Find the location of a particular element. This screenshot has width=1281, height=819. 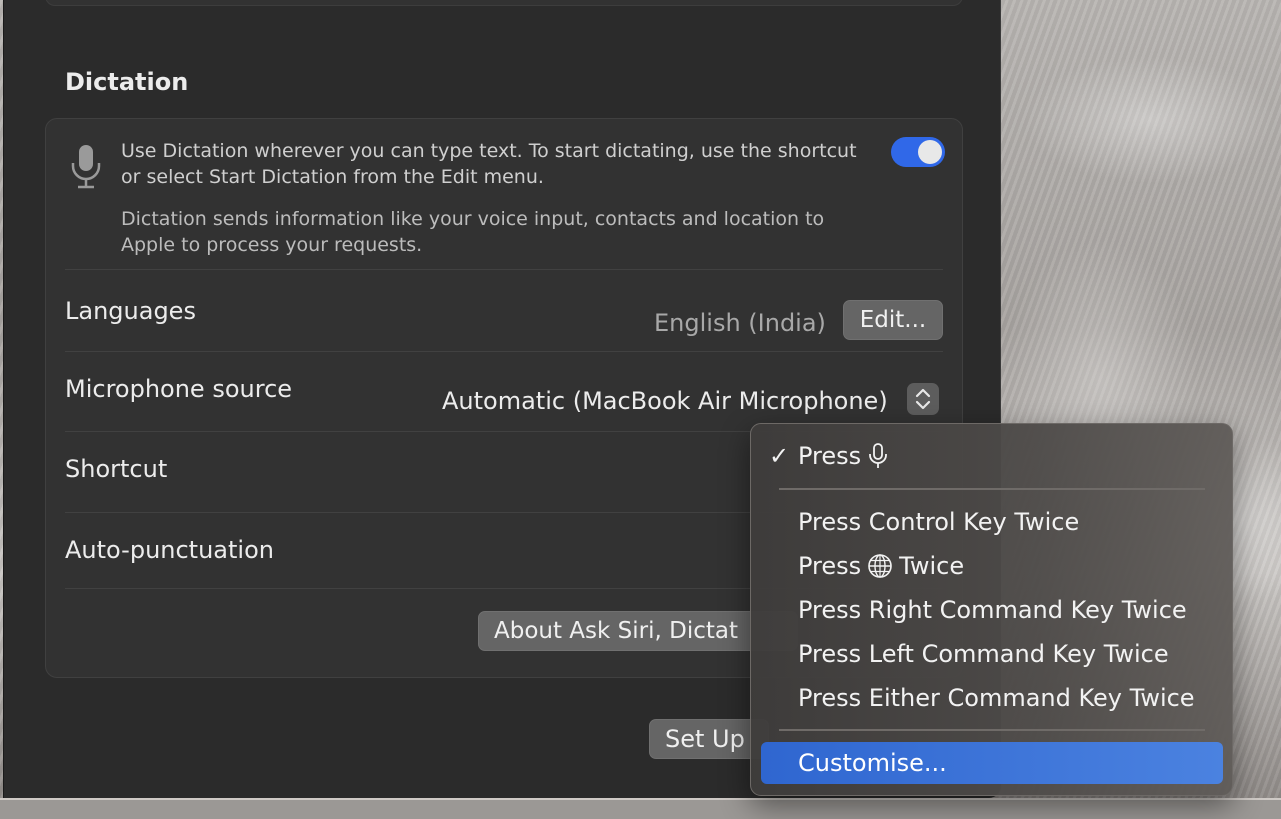

menu-item-either-command-twice: Press Either Command Key Twice is located at coordinates (992, 698).